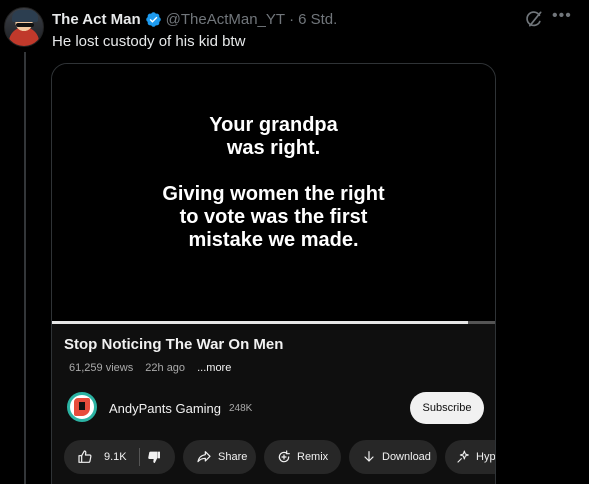 This screenshot has height=484, width=589. What do you see at coordinates (139, 457) in the screenshot?
I see `like-separator` at bounding box center [139, 457].